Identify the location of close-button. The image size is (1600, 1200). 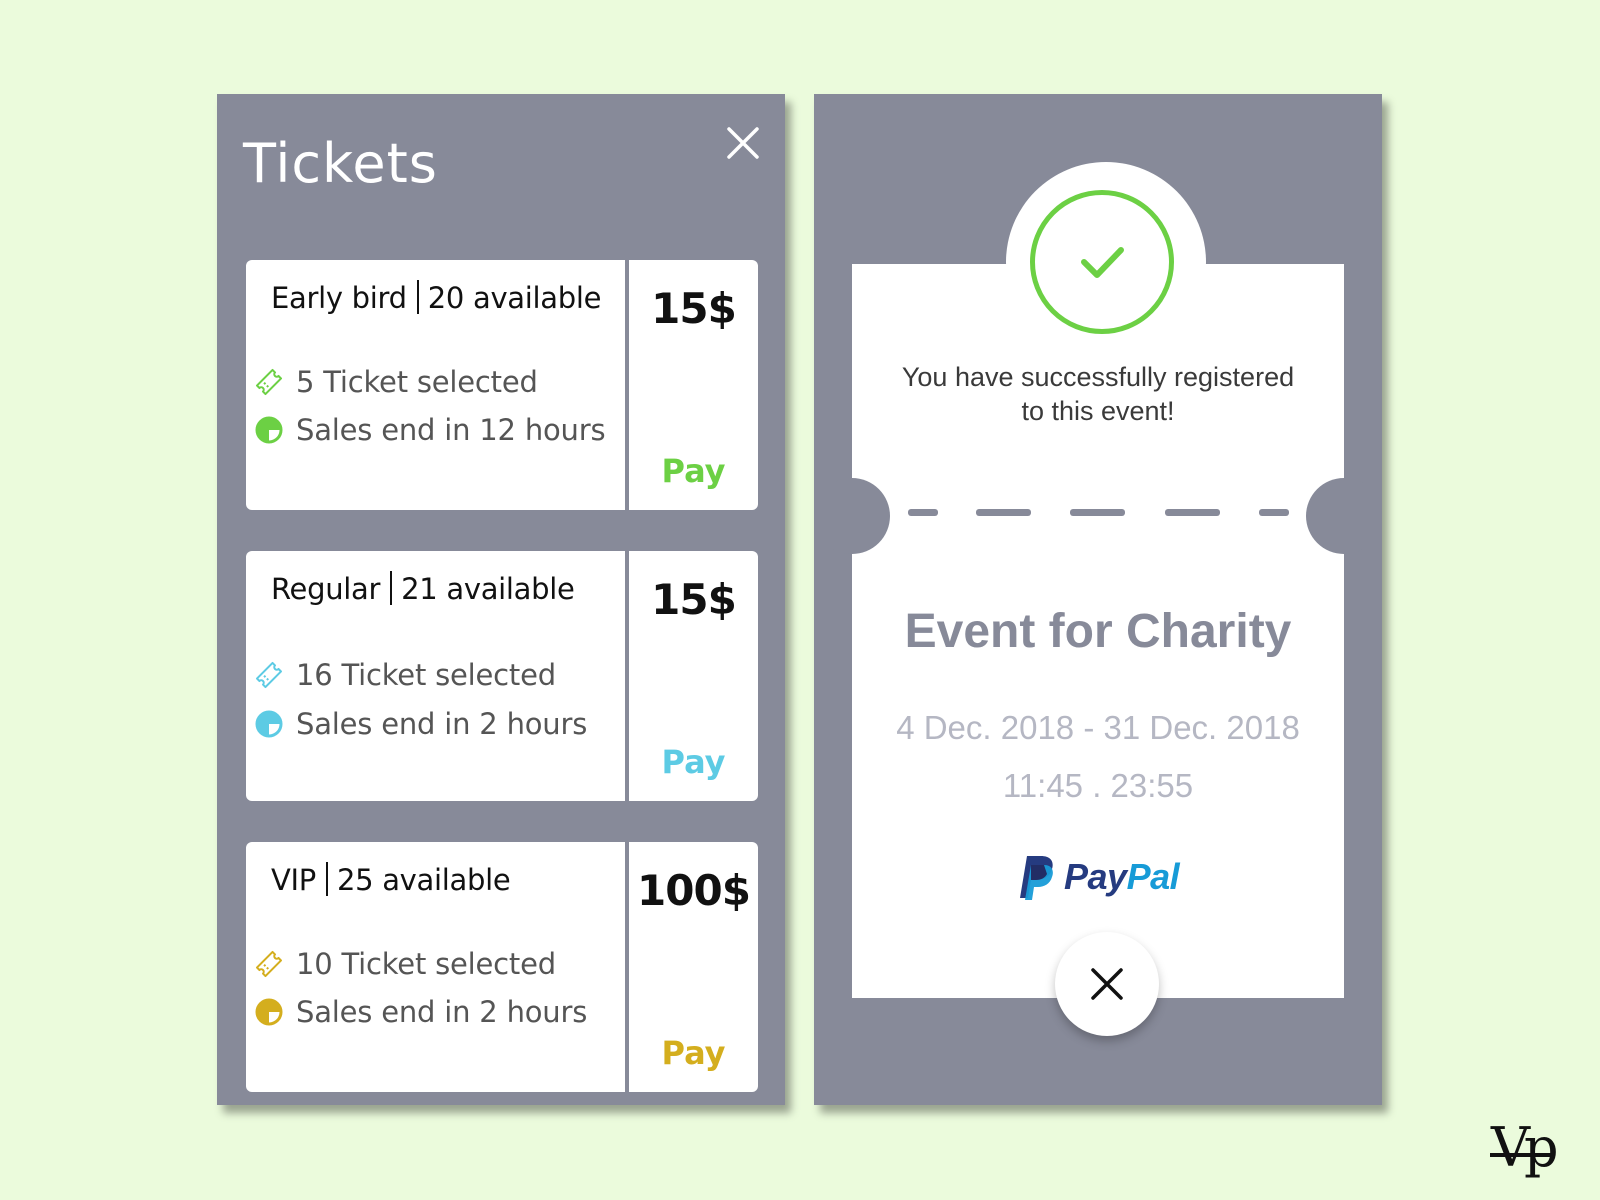
(1107, 984).